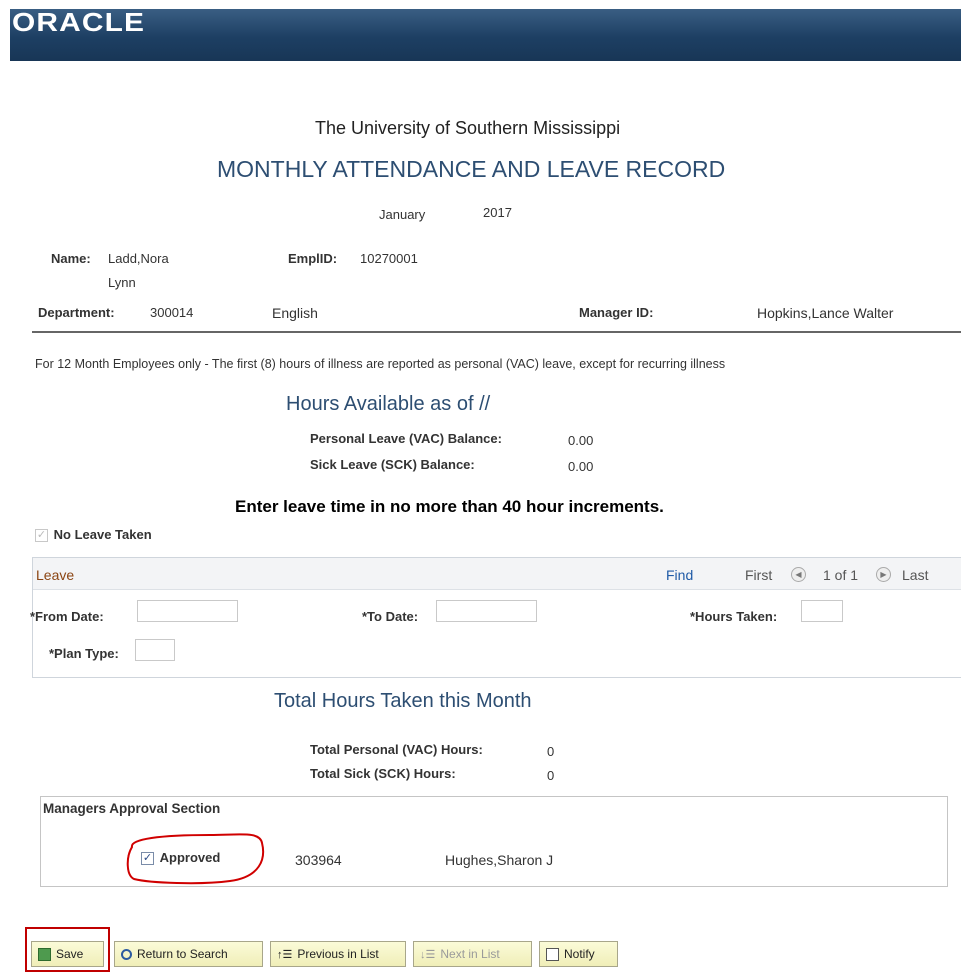 This screenshot has height=972, width=961. Describe the element at coordinates (581, 466) in the screenshot. I see `sck-balance-value: 0.00` at that location.